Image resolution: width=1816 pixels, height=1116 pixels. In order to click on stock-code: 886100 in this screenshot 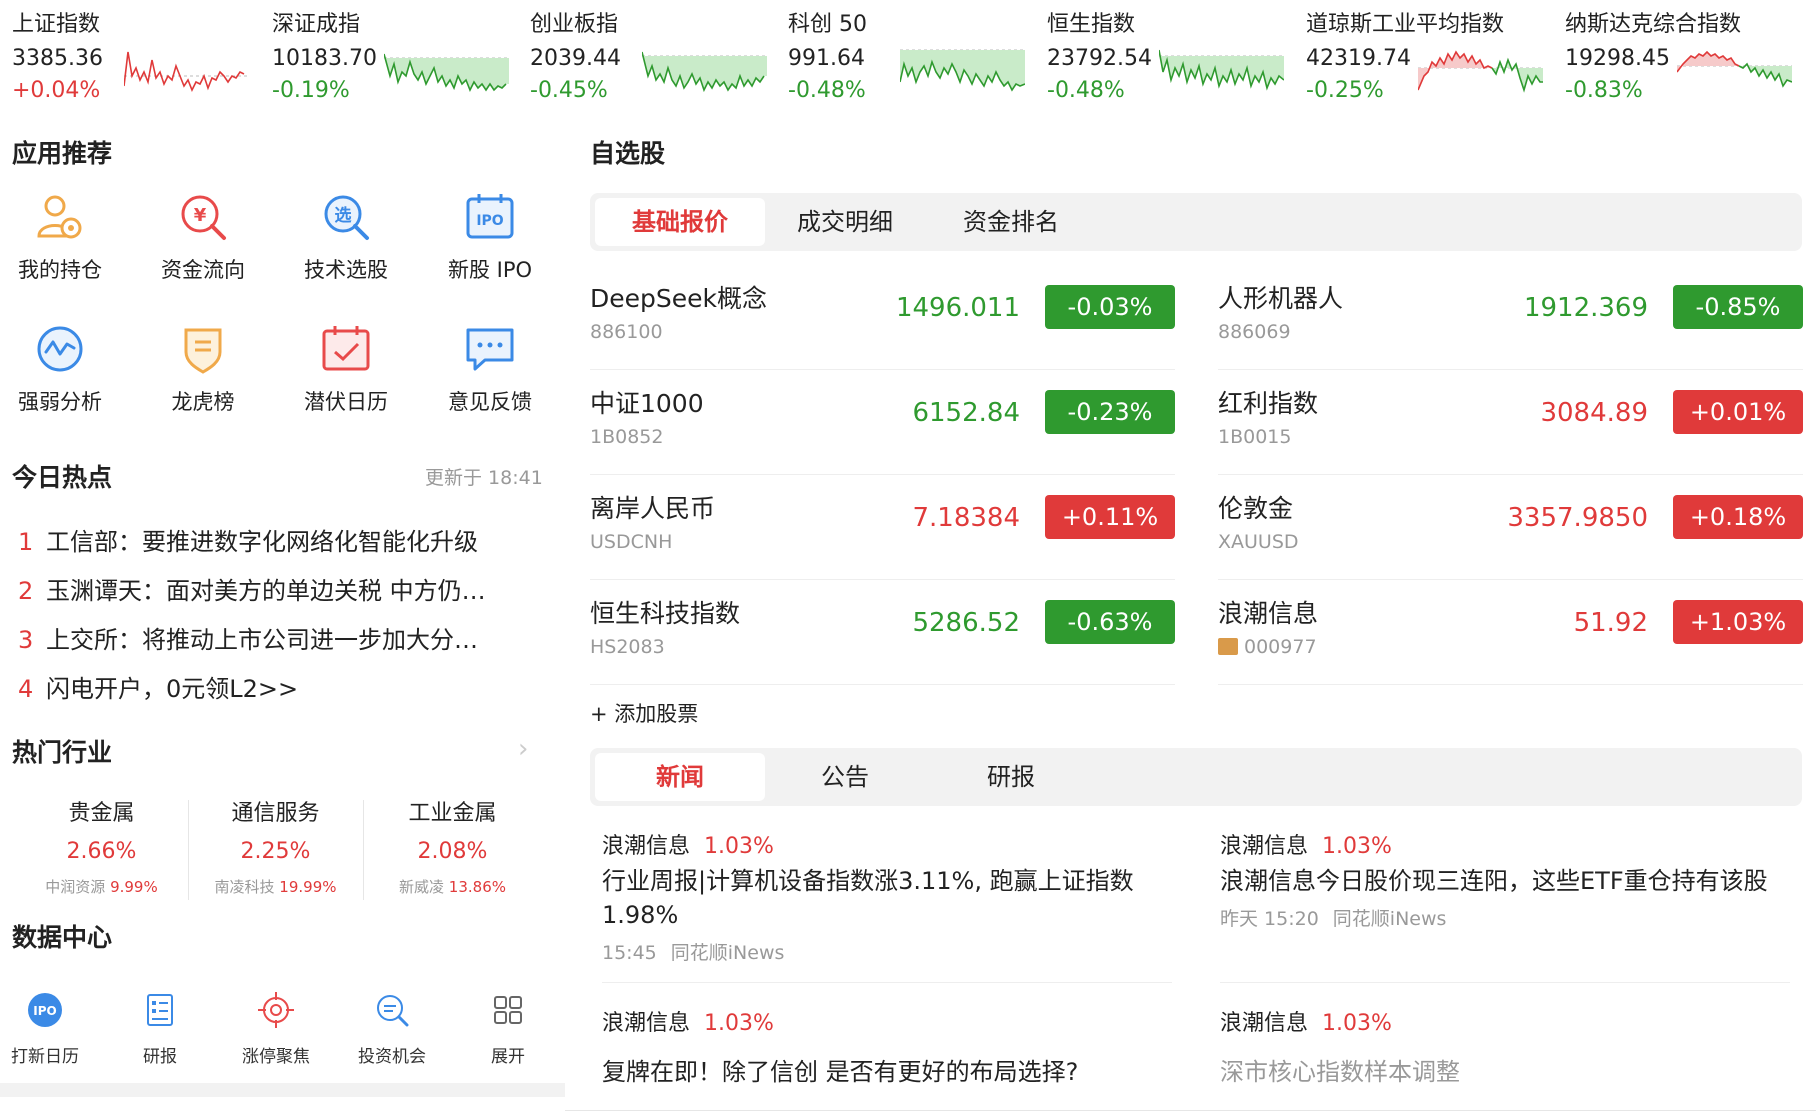, I will do `click(626, 332)`.